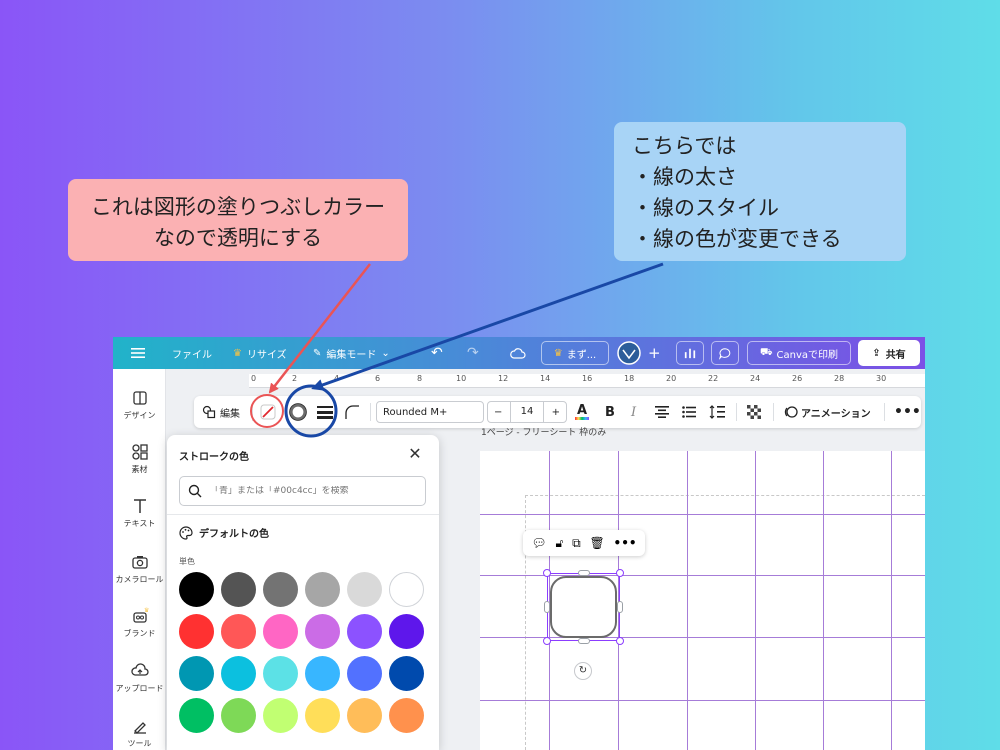 This screenshot has height=750, width=1000. What do you see at coordinates (713, 378) in the screenshot?
I see `ruler-tick: 22` at bounding box center [713, 378].